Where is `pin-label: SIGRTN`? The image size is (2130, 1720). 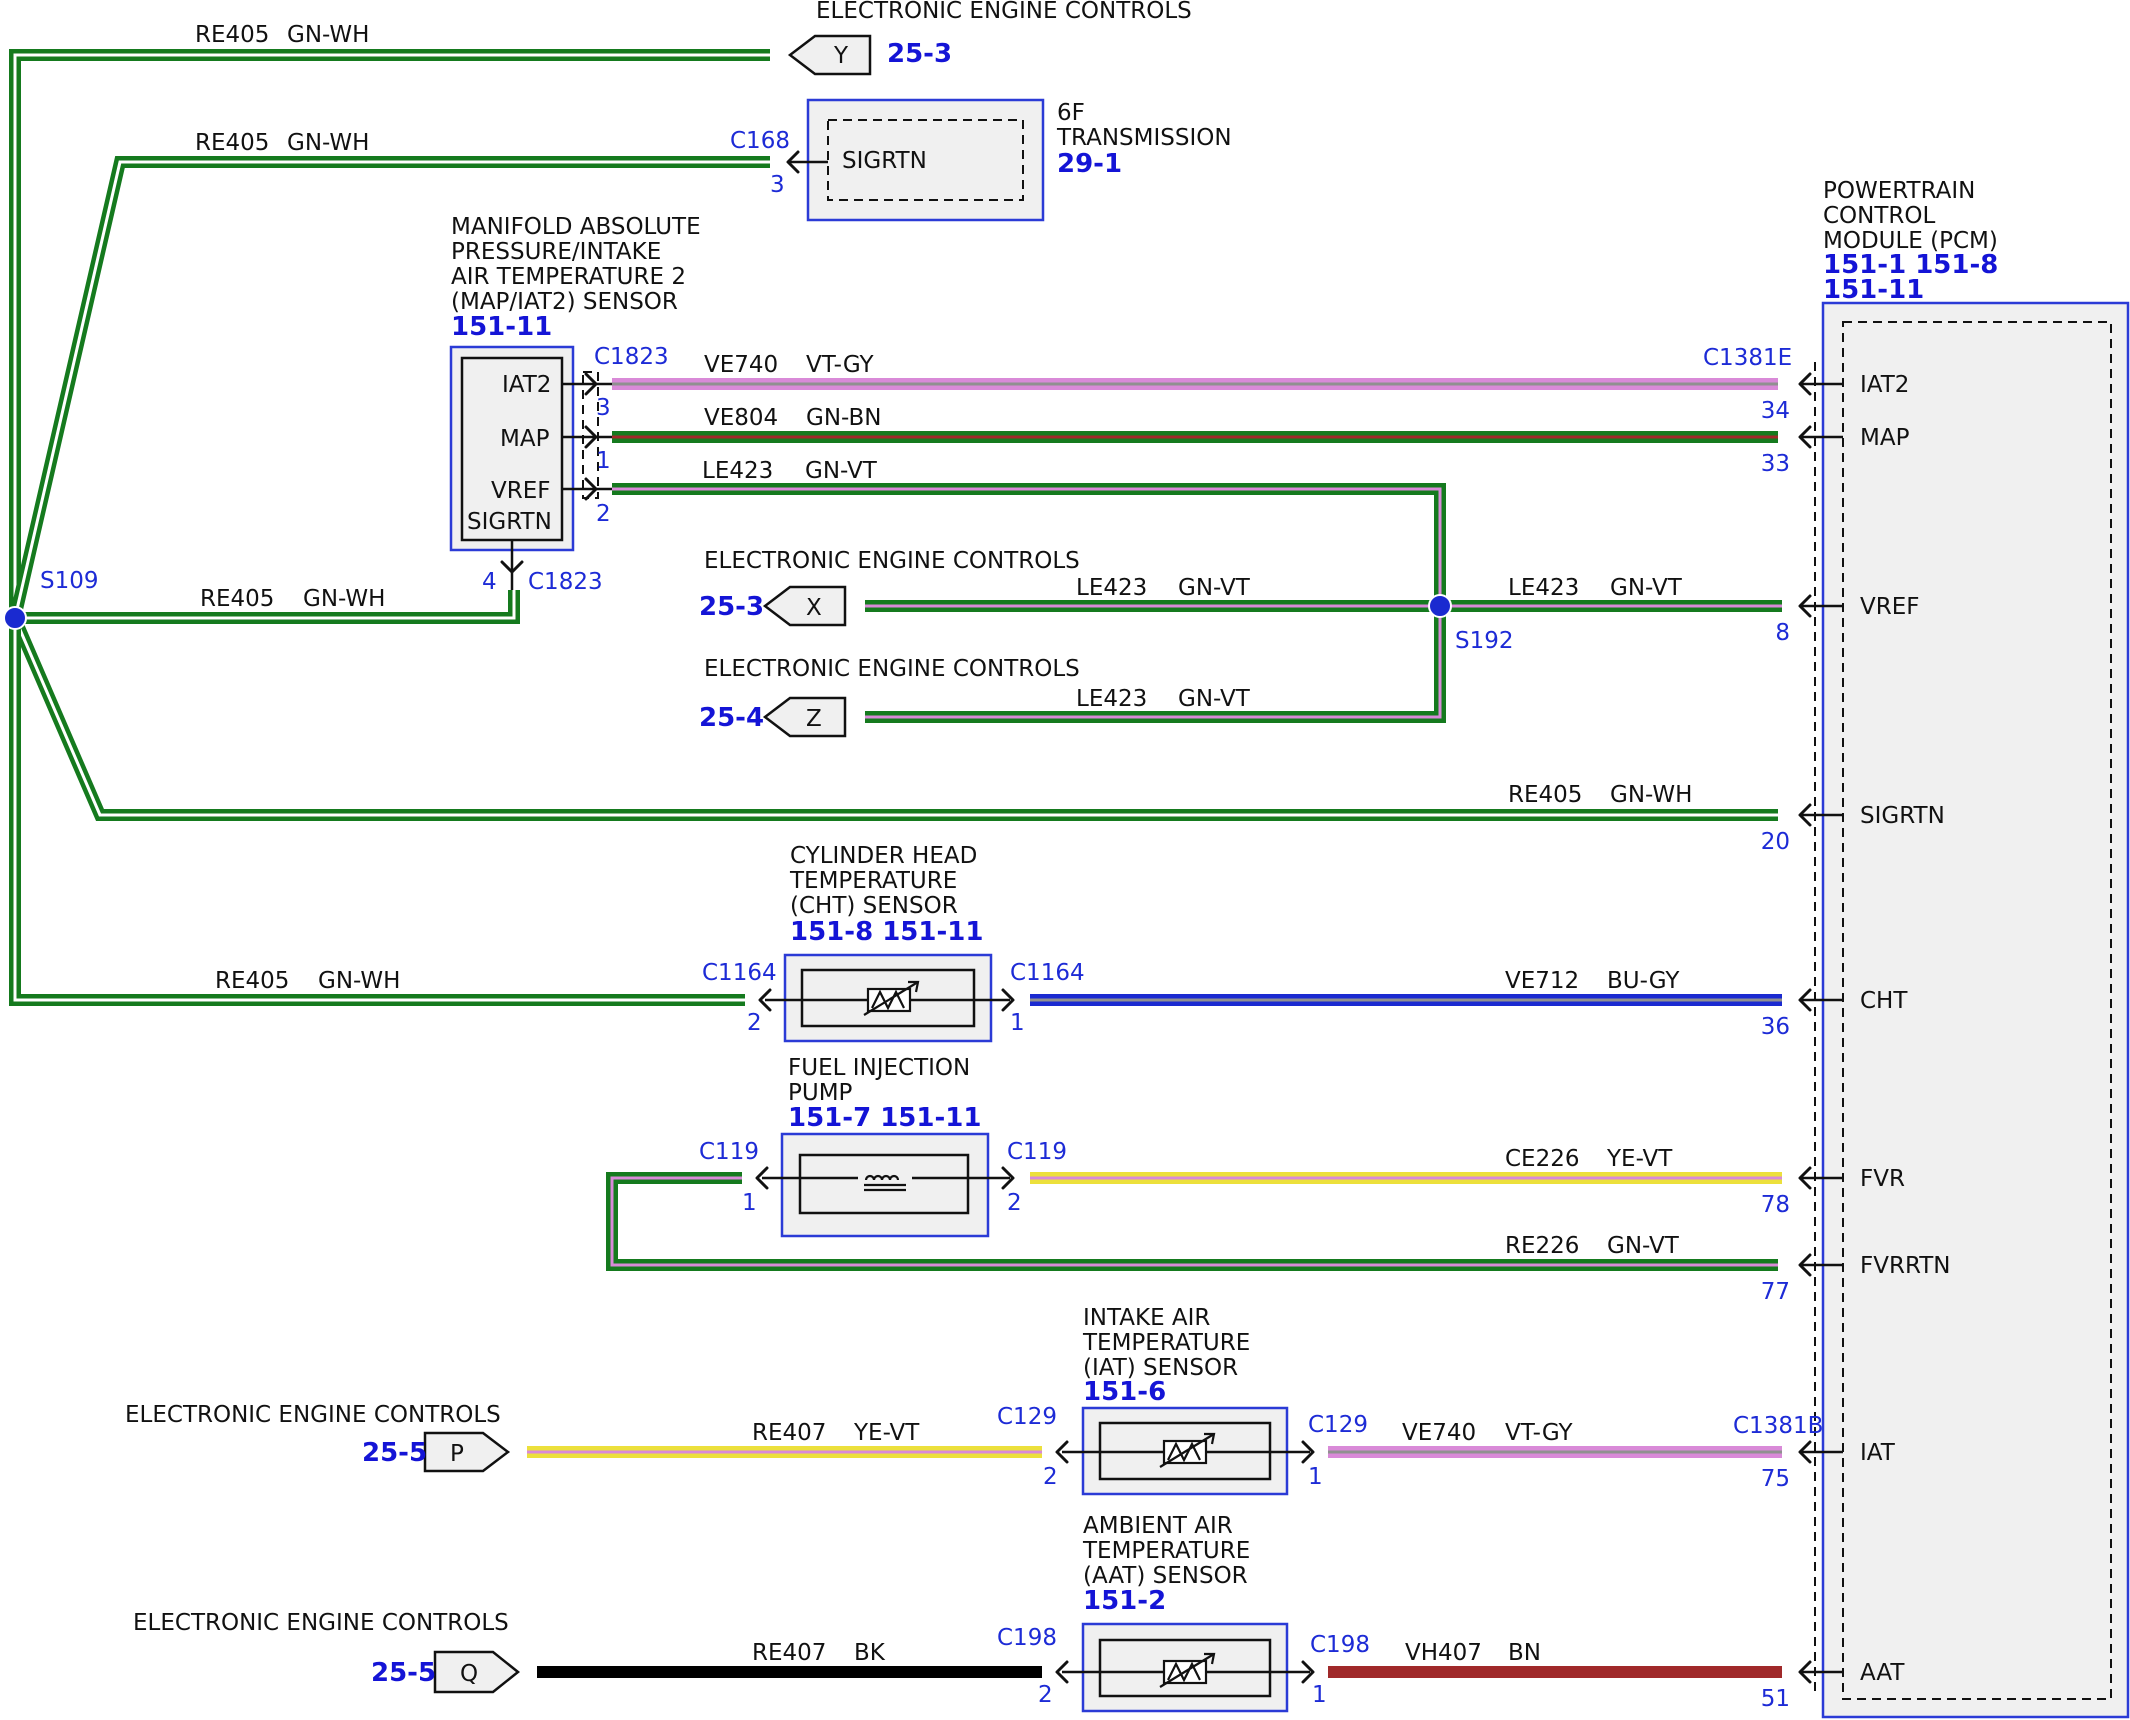 pin-label: SIGRTN is located at coordinates (884, 161).